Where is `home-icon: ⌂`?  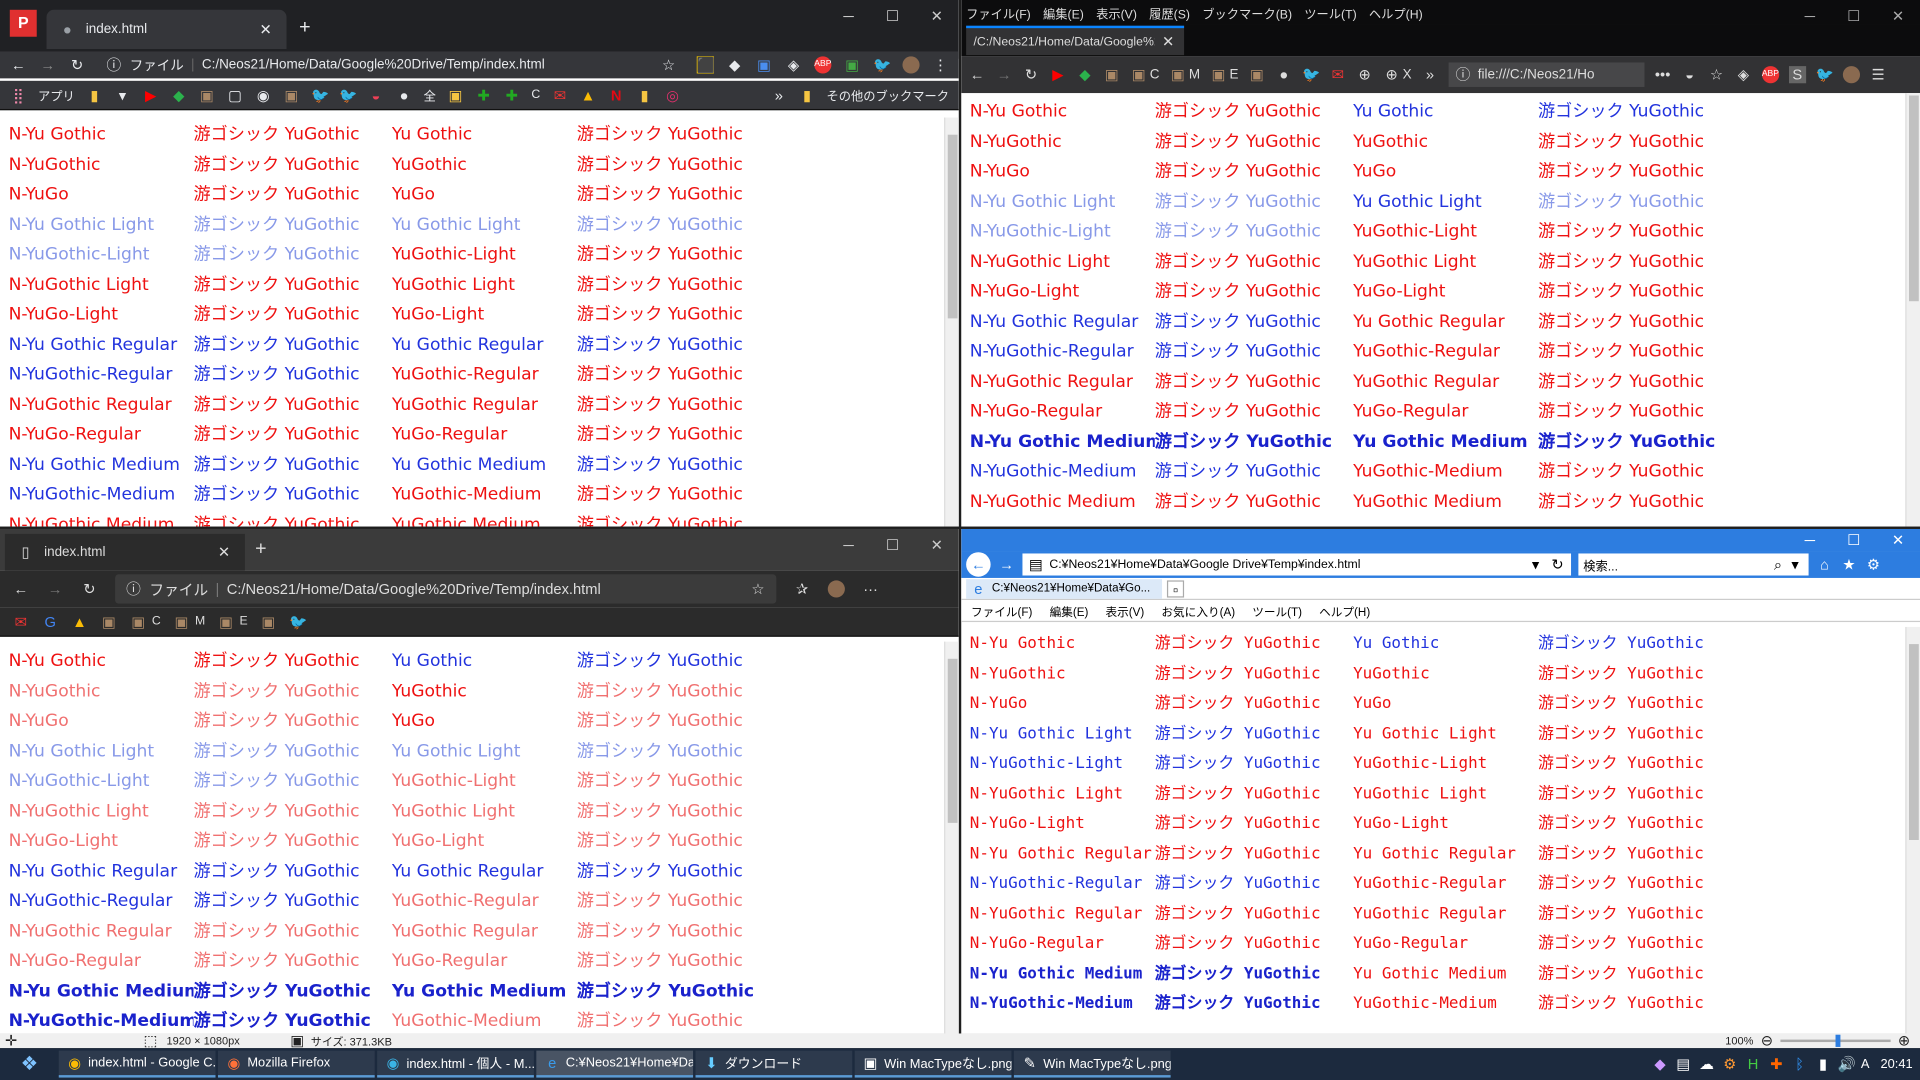 home-icon: ⌂ is located at coordinates (1824, 564).